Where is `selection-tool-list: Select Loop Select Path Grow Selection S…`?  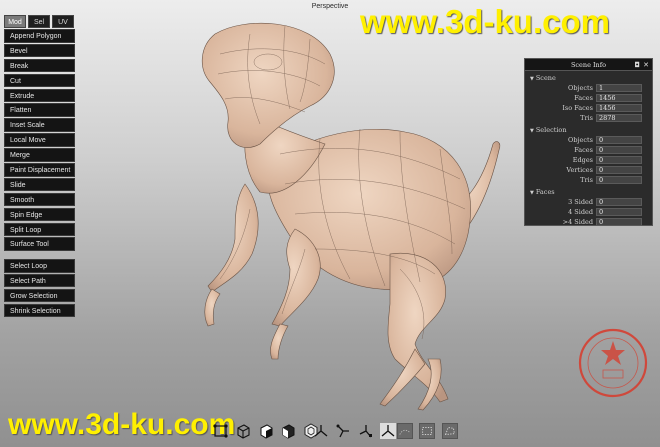
selection-tool-list: Select Loop Select Path Grow Selection S… is located at coordinates (39, 289).